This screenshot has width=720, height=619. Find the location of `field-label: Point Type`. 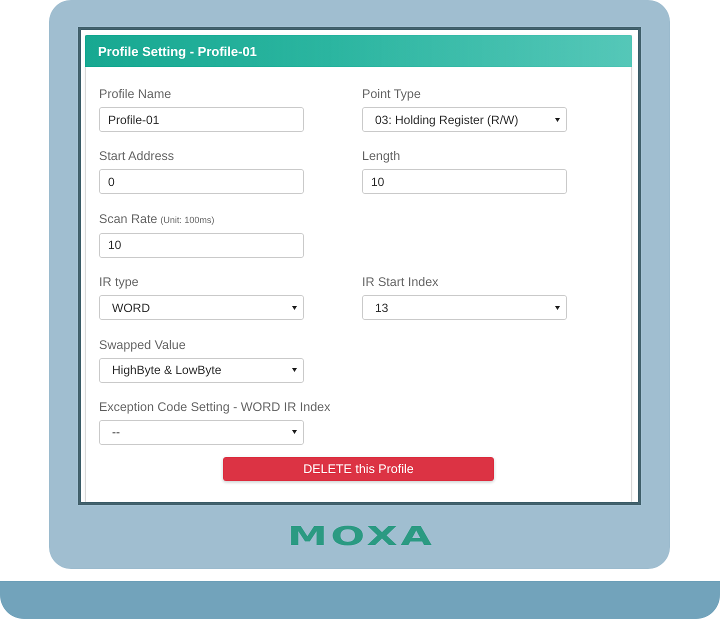

field-label: Point Type is located at coordinates (391, 94).